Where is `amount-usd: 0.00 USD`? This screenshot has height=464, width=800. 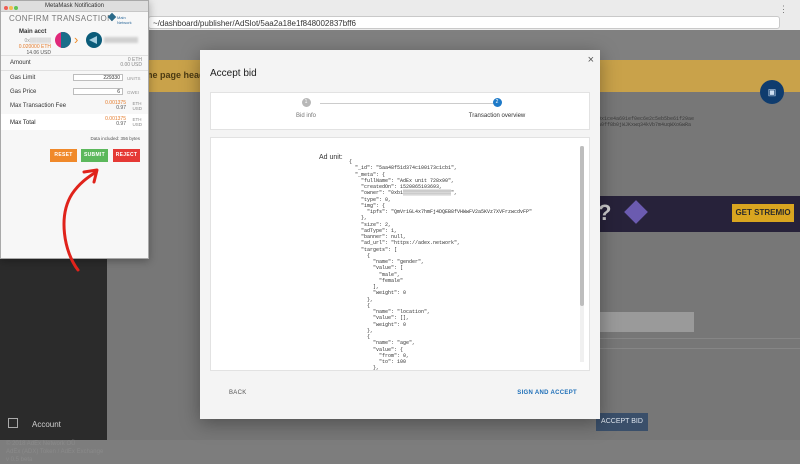
amount-usd: 0.00 USD is located at coordinates (131, 65).